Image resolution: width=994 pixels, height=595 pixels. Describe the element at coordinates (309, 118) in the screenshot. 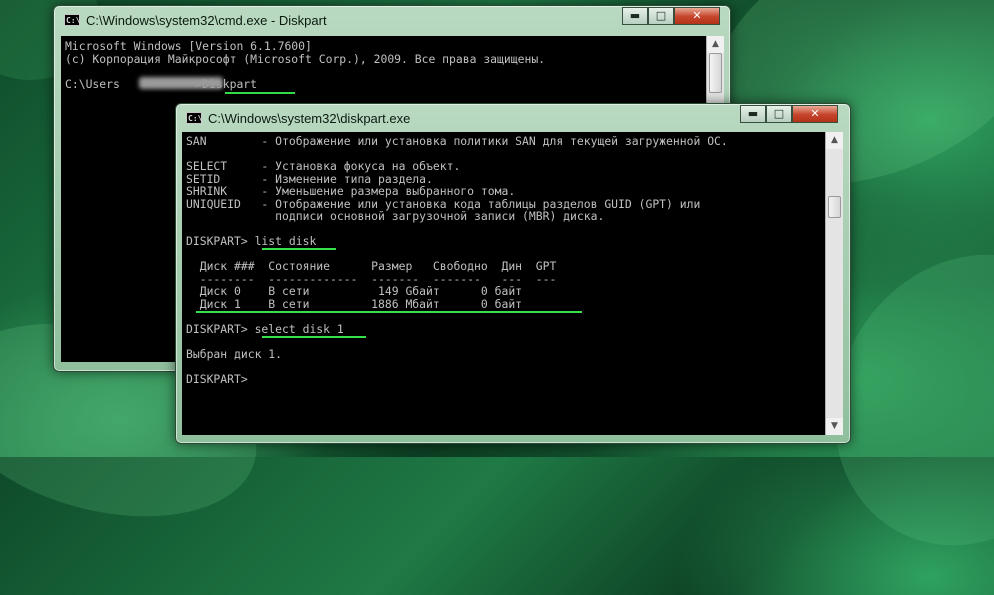

I see `window-title: C:\Windows\system32\diskpart.exe` at that location.